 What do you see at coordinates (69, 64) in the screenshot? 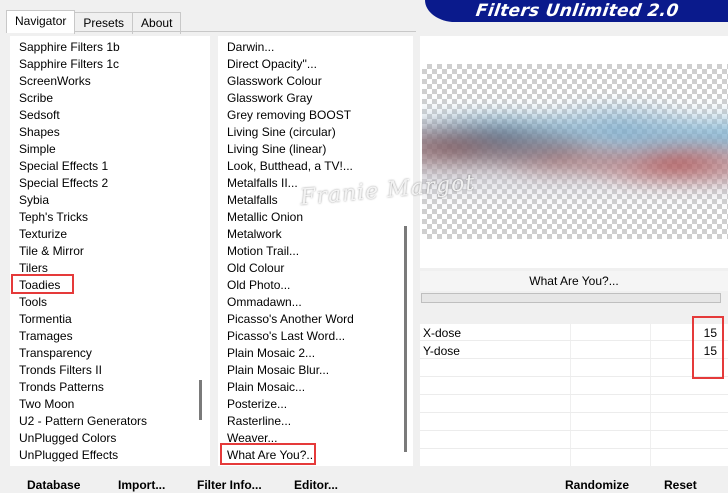
I see `category-item: Sapphire Filters 1c` at bounding box center [69, 64].